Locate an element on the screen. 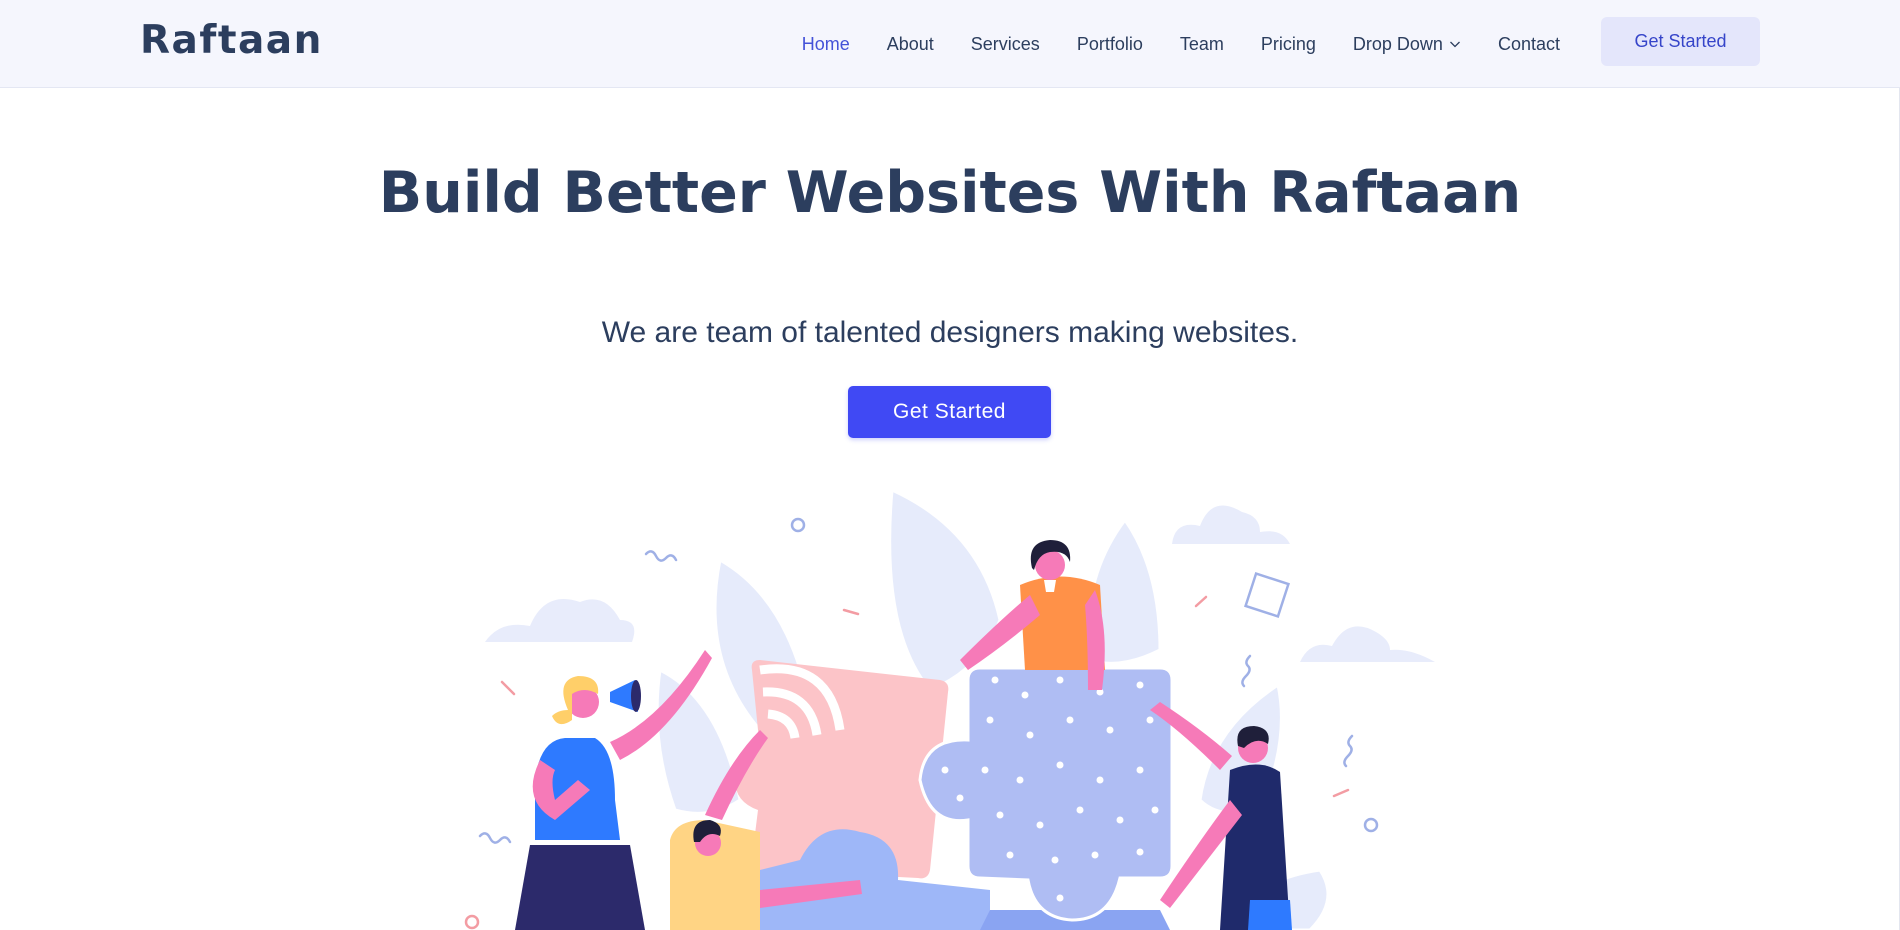 The image size is (1900, 930). nav-item-home: Home is located at coordinates (826, 44).